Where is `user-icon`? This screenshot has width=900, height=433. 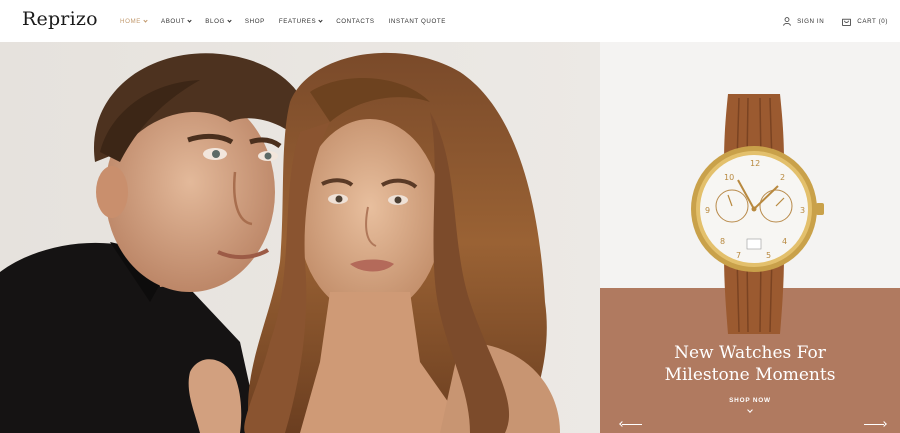 user-icon is located at coordinates (787, 21).